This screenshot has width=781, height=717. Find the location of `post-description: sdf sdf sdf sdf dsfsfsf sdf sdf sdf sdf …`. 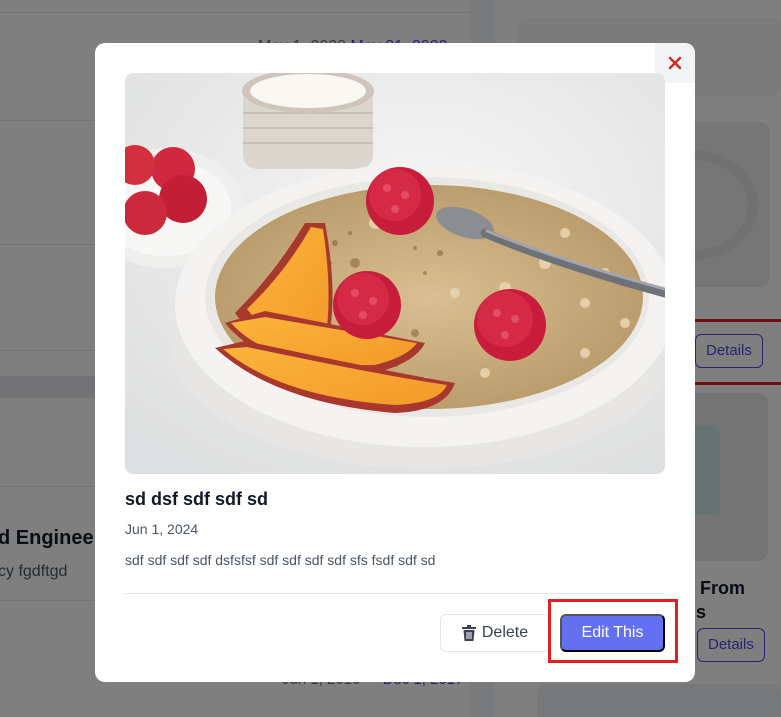

post-description: sdf sdf sdf sdf dsfsfsf sdf sdf sdf sdf … is located at coordinates (280, 560).